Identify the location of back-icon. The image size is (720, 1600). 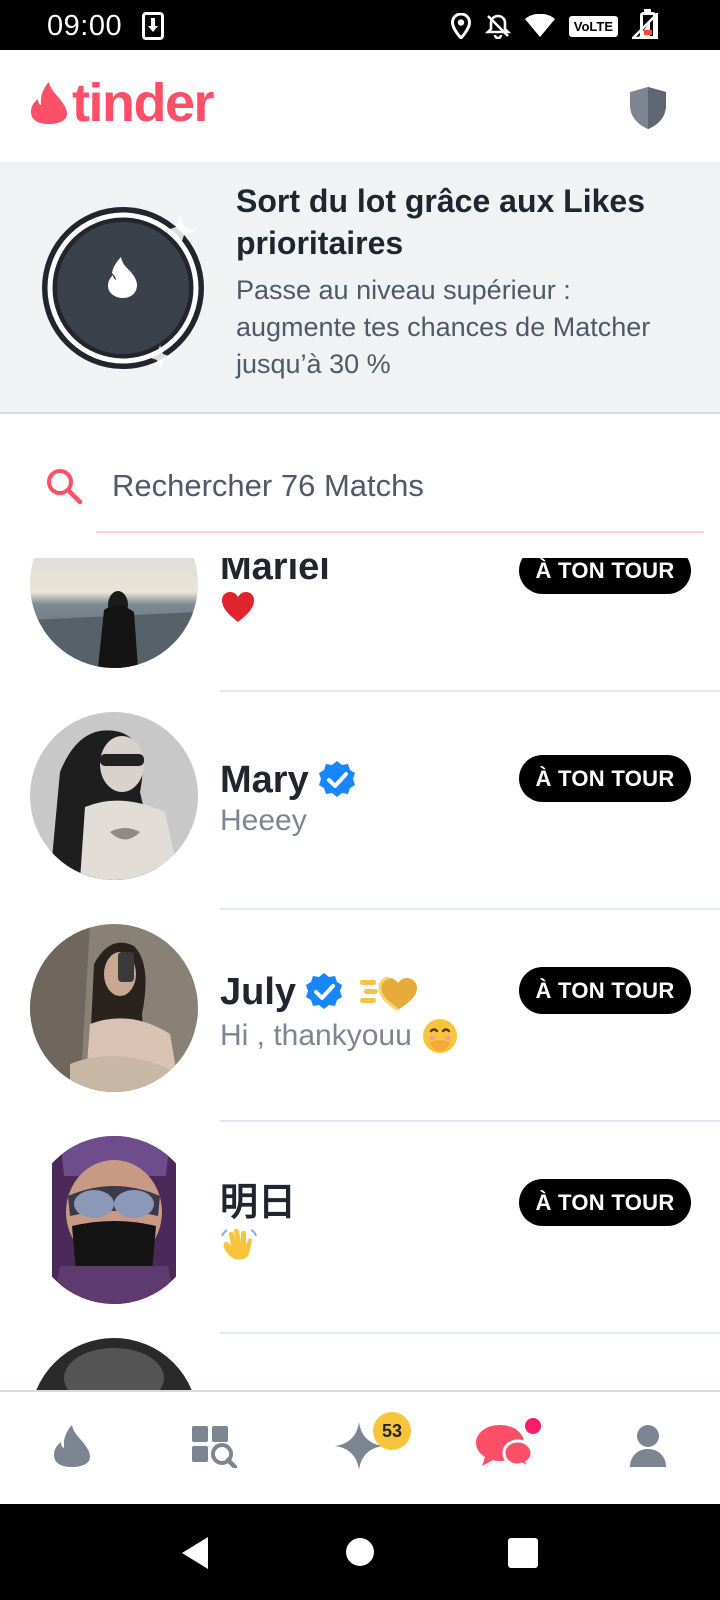
(195, 1553).